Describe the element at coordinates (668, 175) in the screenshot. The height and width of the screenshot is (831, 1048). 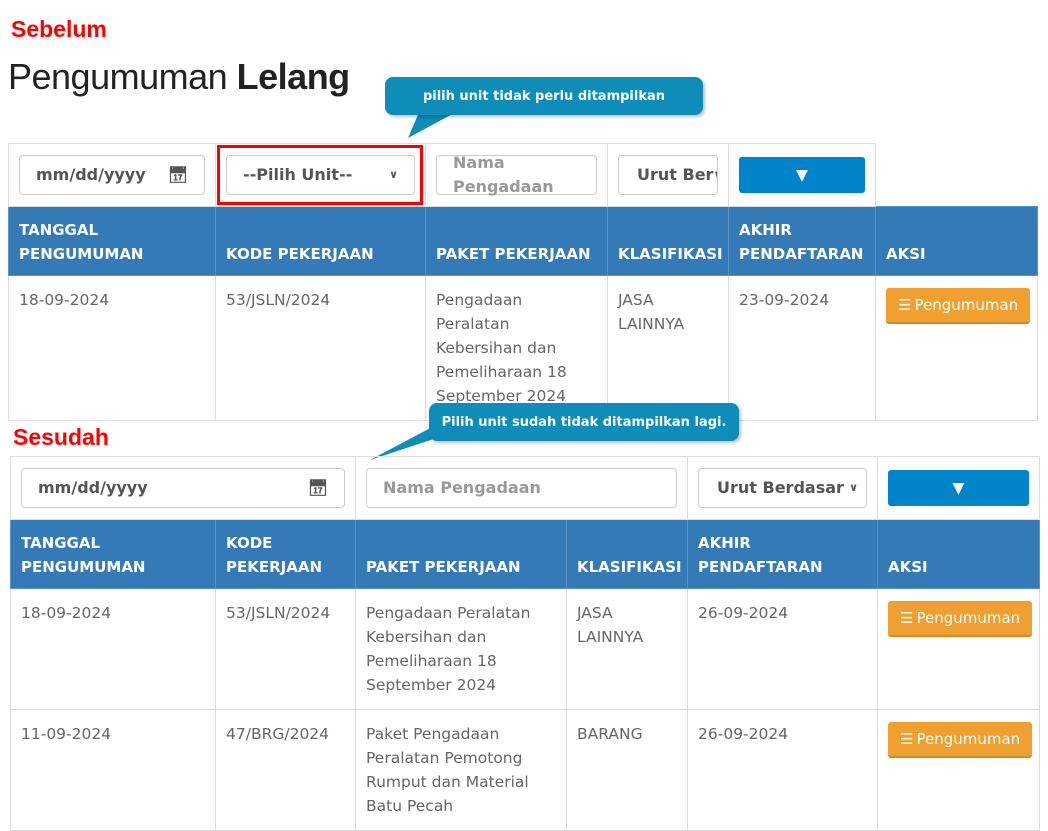
I see `sort-select: Urut Ber∨` at that location.